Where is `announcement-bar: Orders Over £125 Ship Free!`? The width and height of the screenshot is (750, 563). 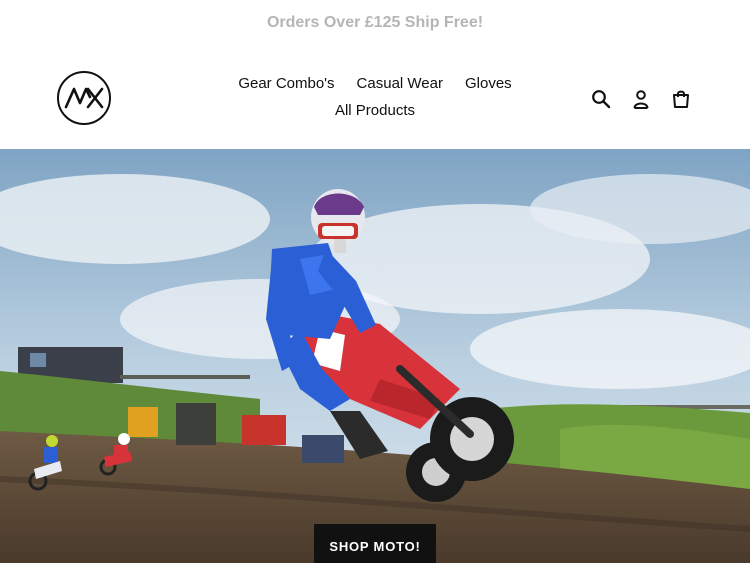 announcement-bar: Orders Over £125 Ship Free! is located at coordinates (375, 23).